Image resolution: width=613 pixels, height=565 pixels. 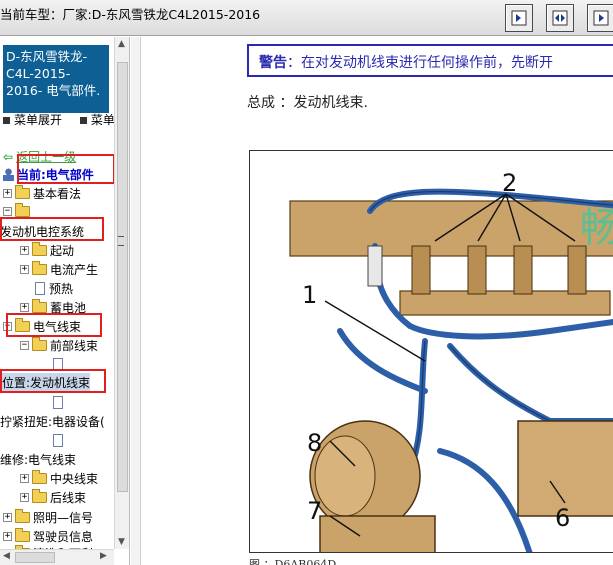 I want to click on tree-item: − 前部线束, so click(x=59, y=345).